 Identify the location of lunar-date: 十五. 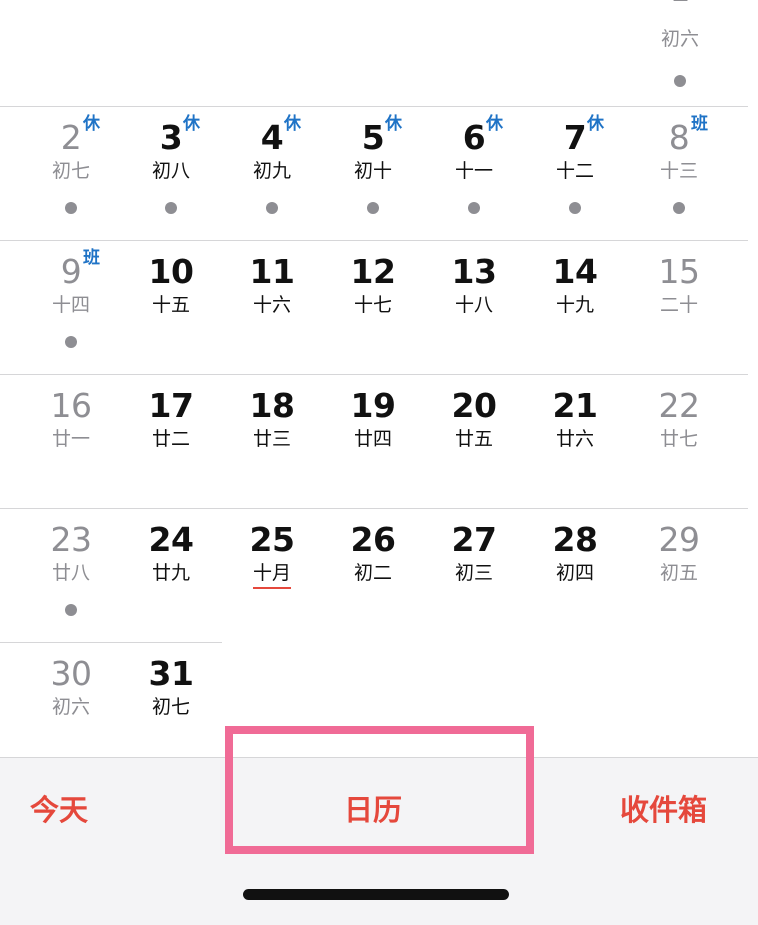
(170, 305).